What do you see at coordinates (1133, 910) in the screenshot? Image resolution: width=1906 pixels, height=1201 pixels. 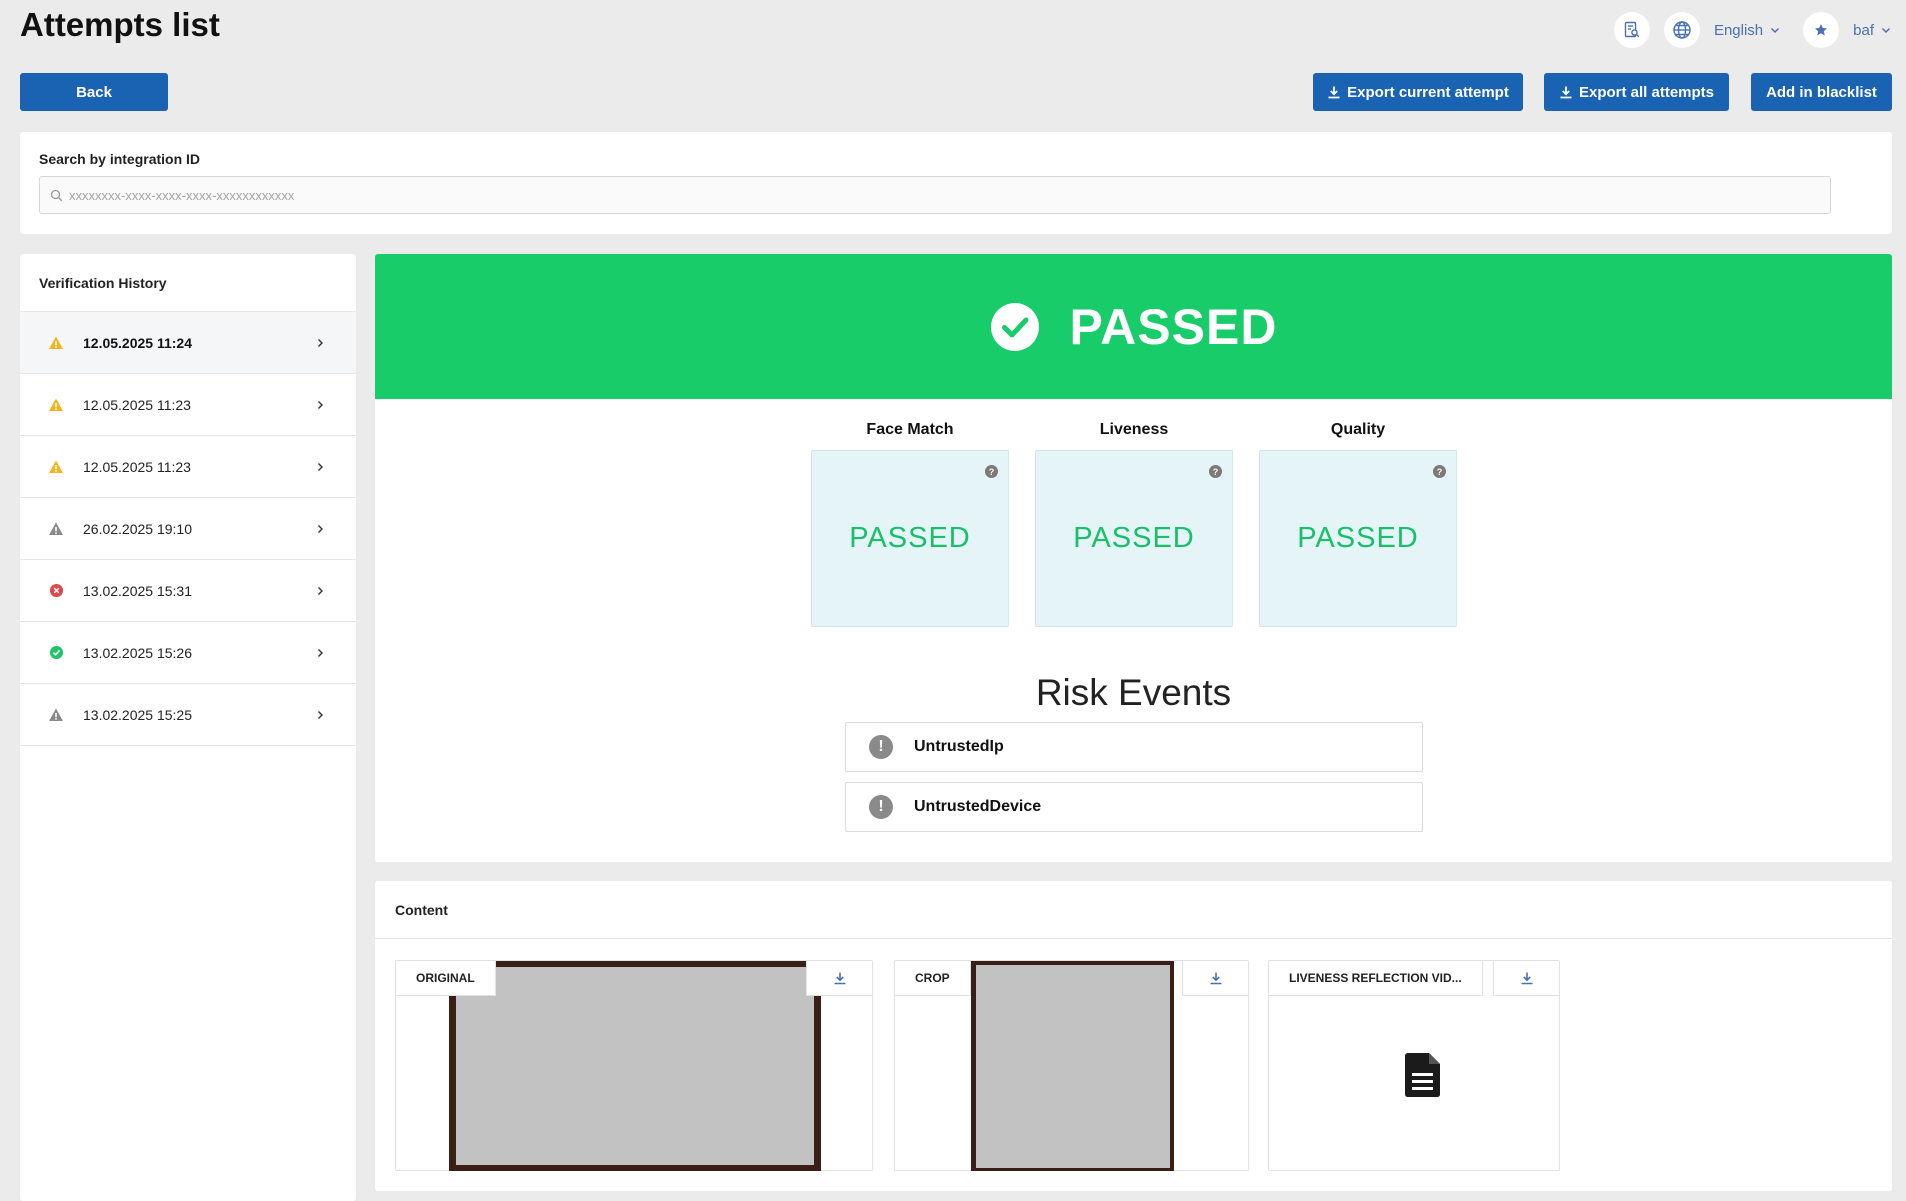 I see `content-title: Content` at bounding box center [1133, 910].